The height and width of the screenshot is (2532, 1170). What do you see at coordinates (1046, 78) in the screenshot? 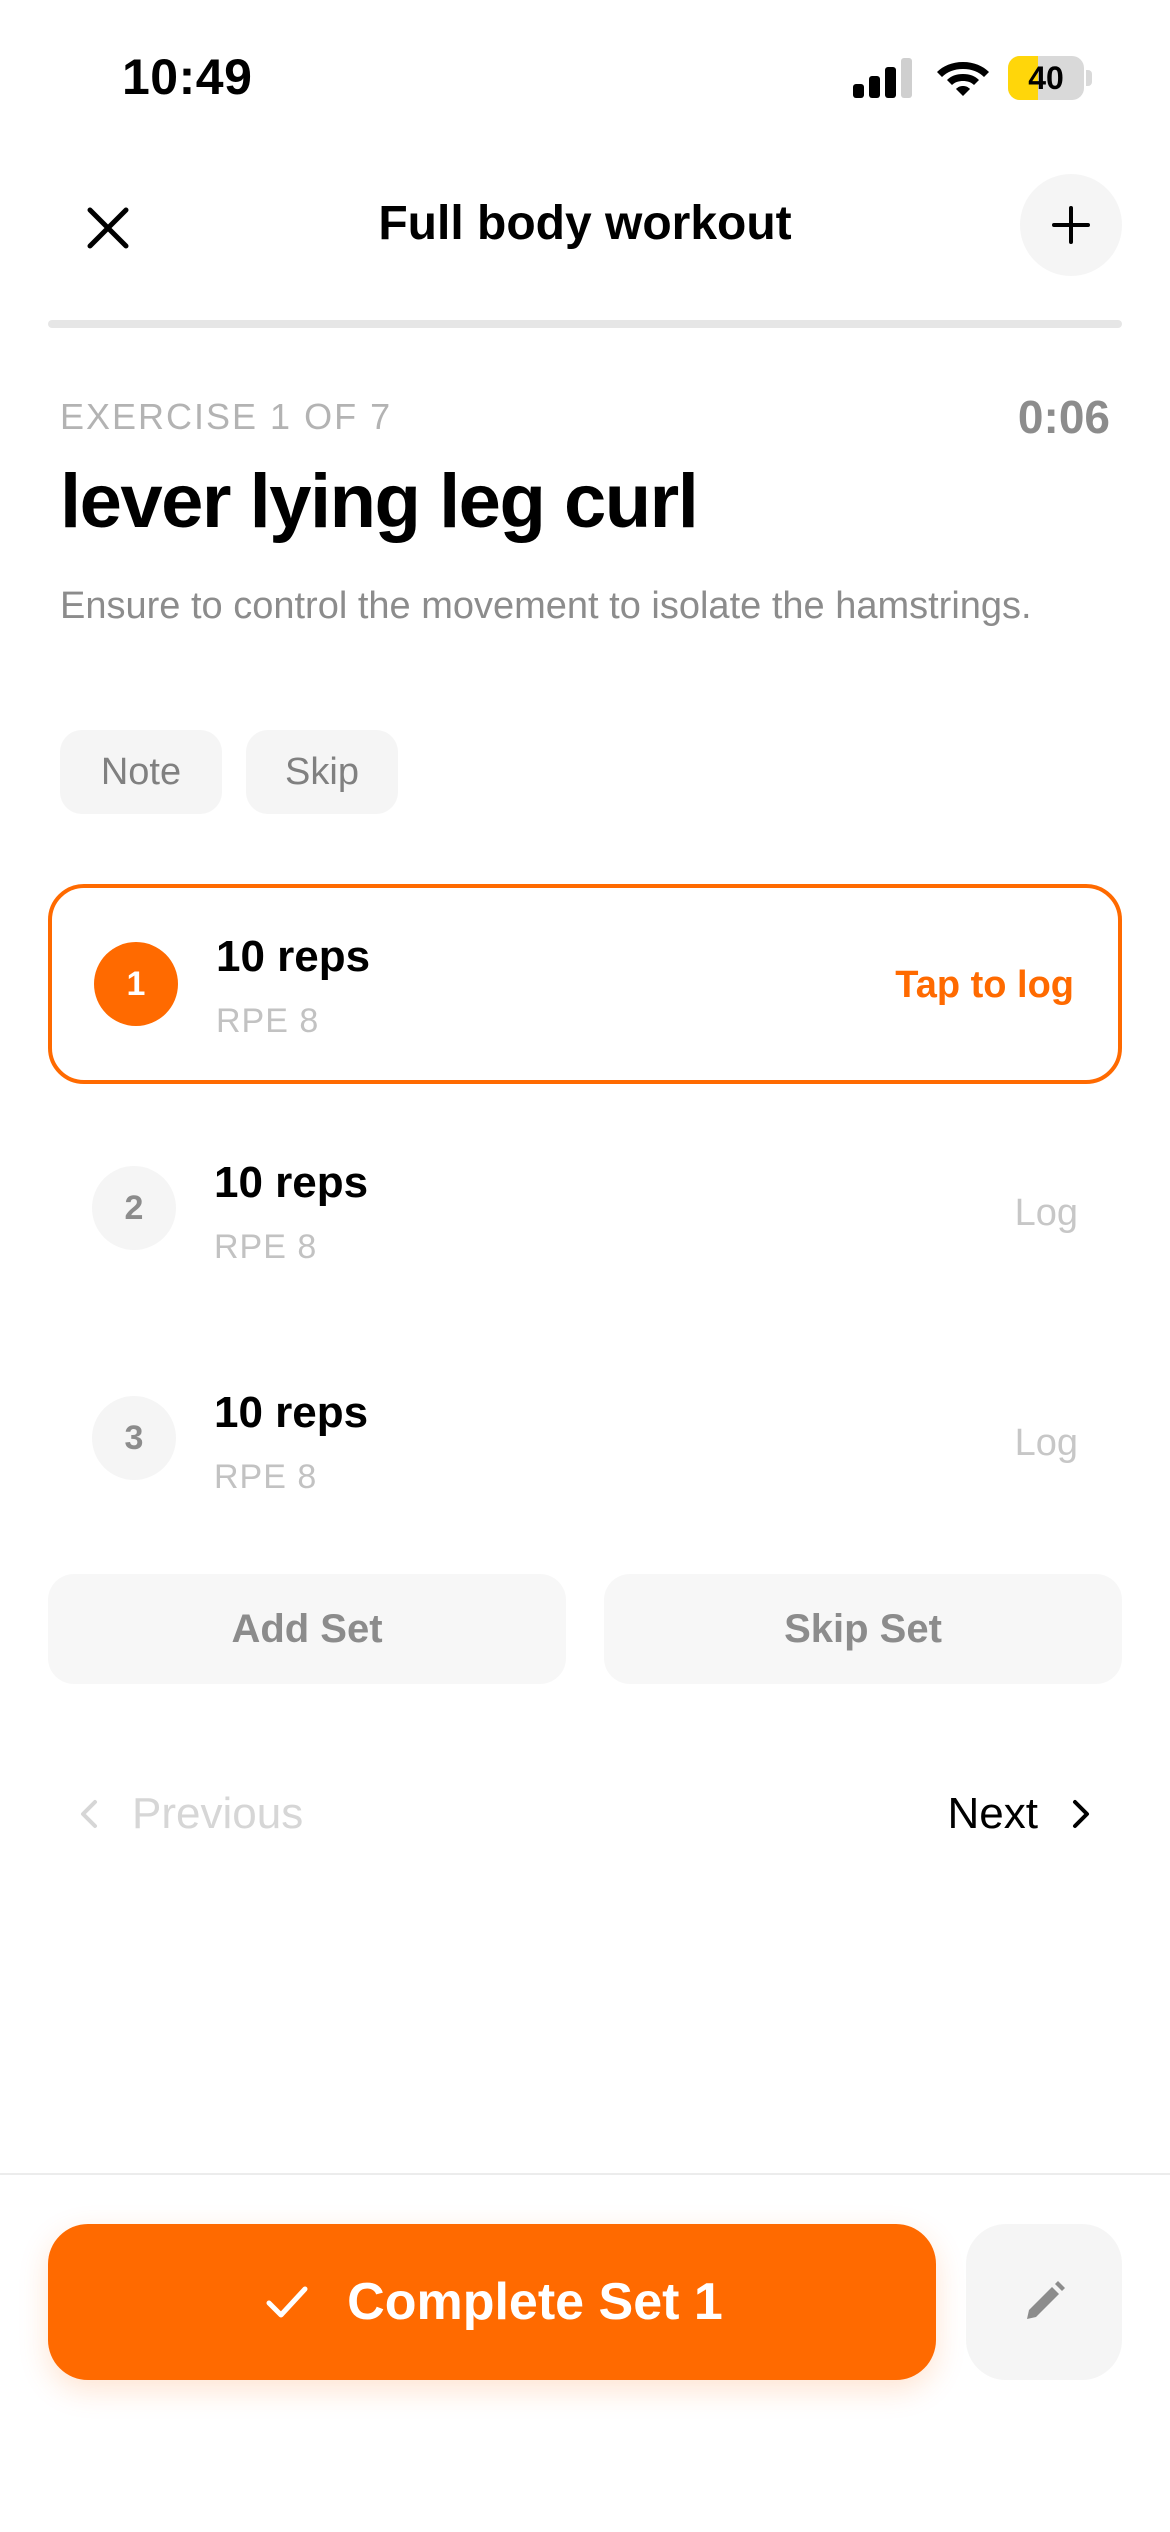
I see `battery-level-text: 40` at bounding box center [1046, 78].